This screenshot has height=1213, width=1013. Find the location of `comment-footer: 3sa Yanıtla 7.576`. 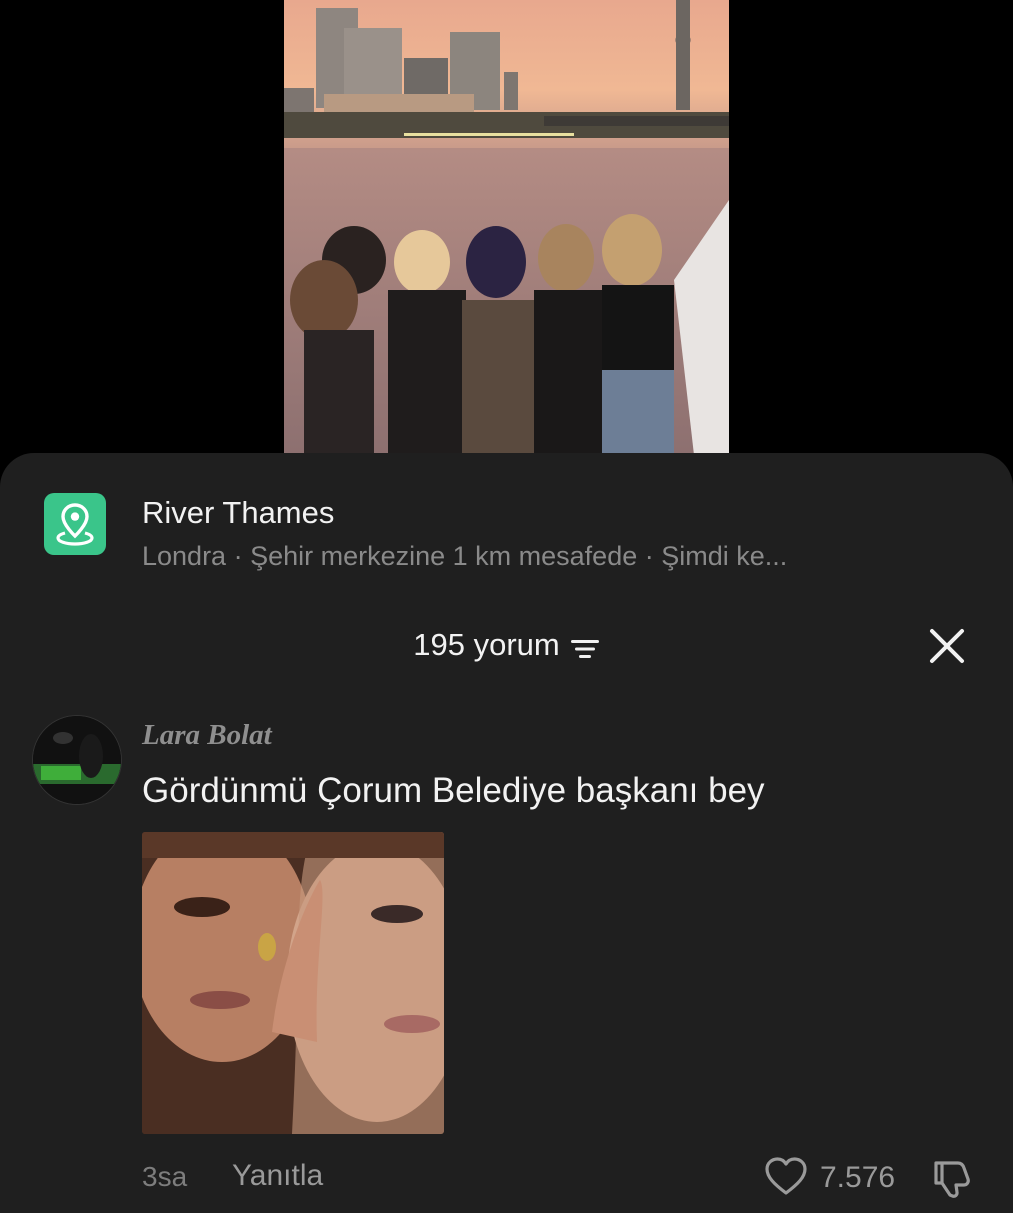

comment-footer: 3sa Yanıtla 7.576 is located at coordinates (562, 1177).